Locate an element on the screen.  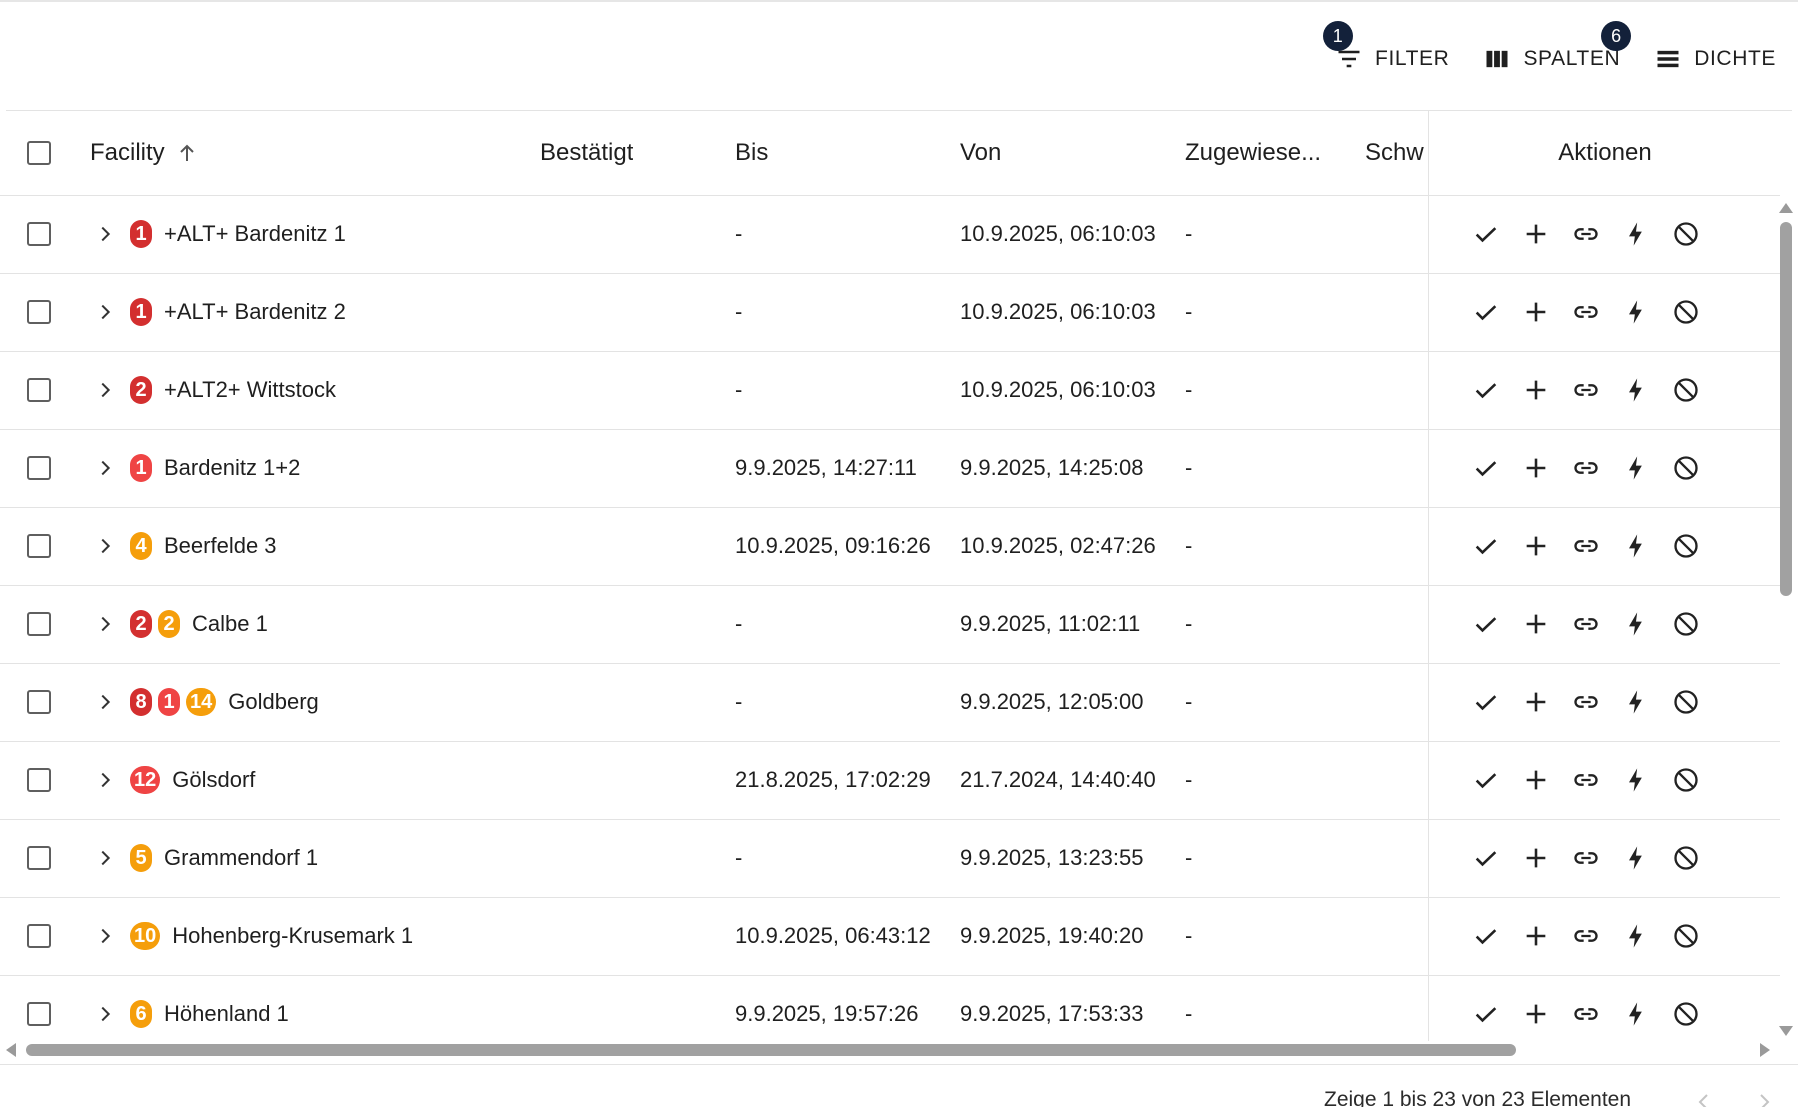
select-all-checkbox is located at coordinates (39, 153).